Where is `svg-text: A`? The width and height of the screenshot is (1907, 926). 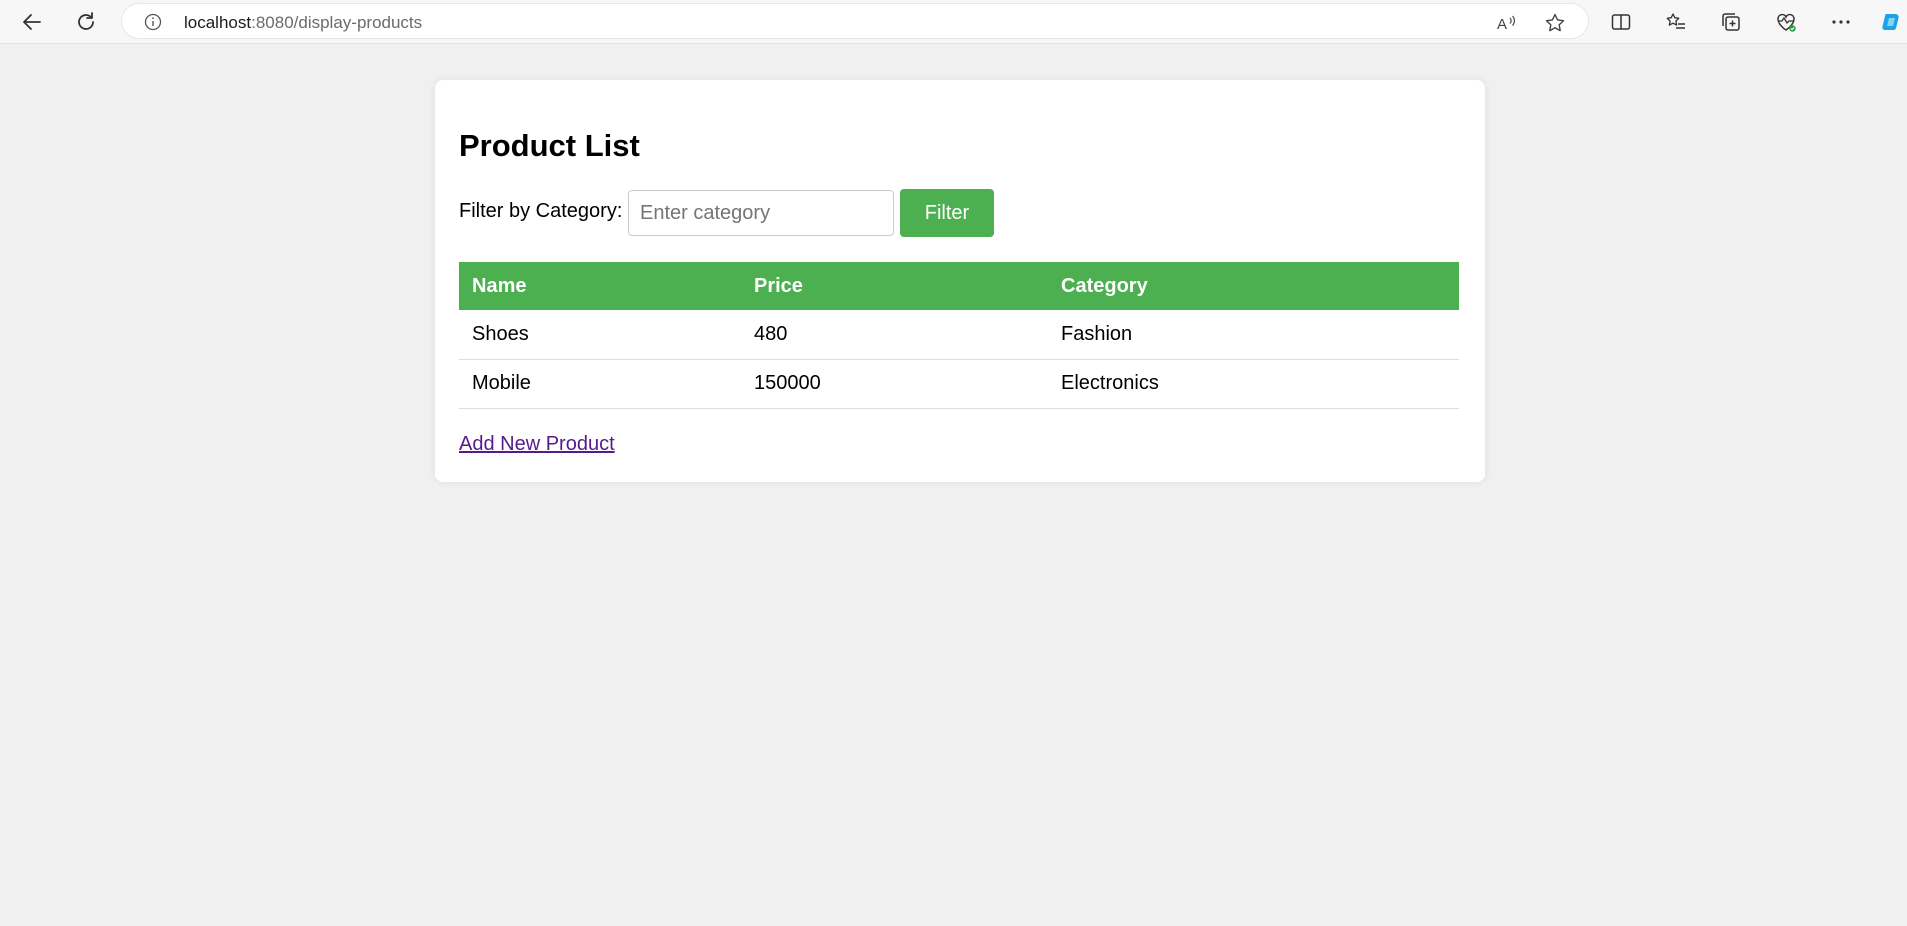 svg-text: A is located at coordinates (1502, 24).